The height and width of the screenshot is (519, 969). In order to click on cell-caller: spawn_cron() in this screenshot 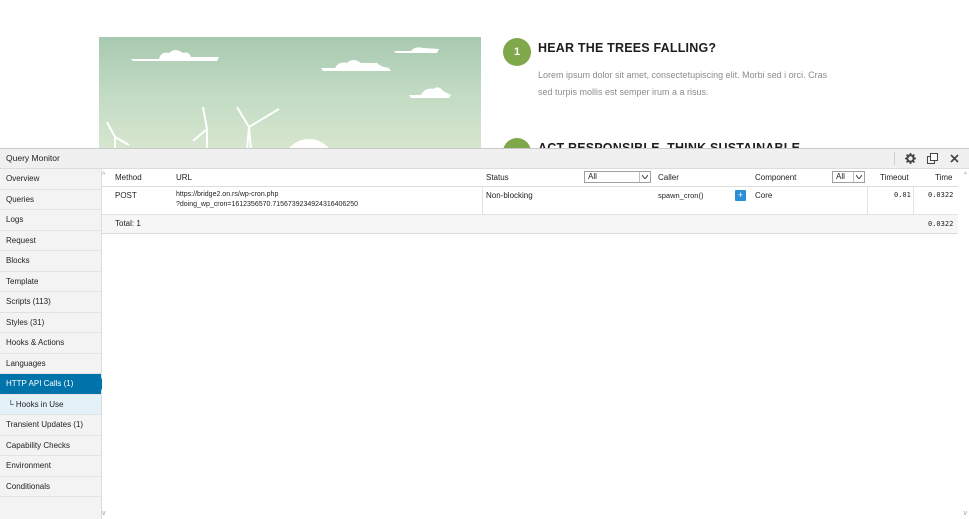, I will do `click(681, 195)`.